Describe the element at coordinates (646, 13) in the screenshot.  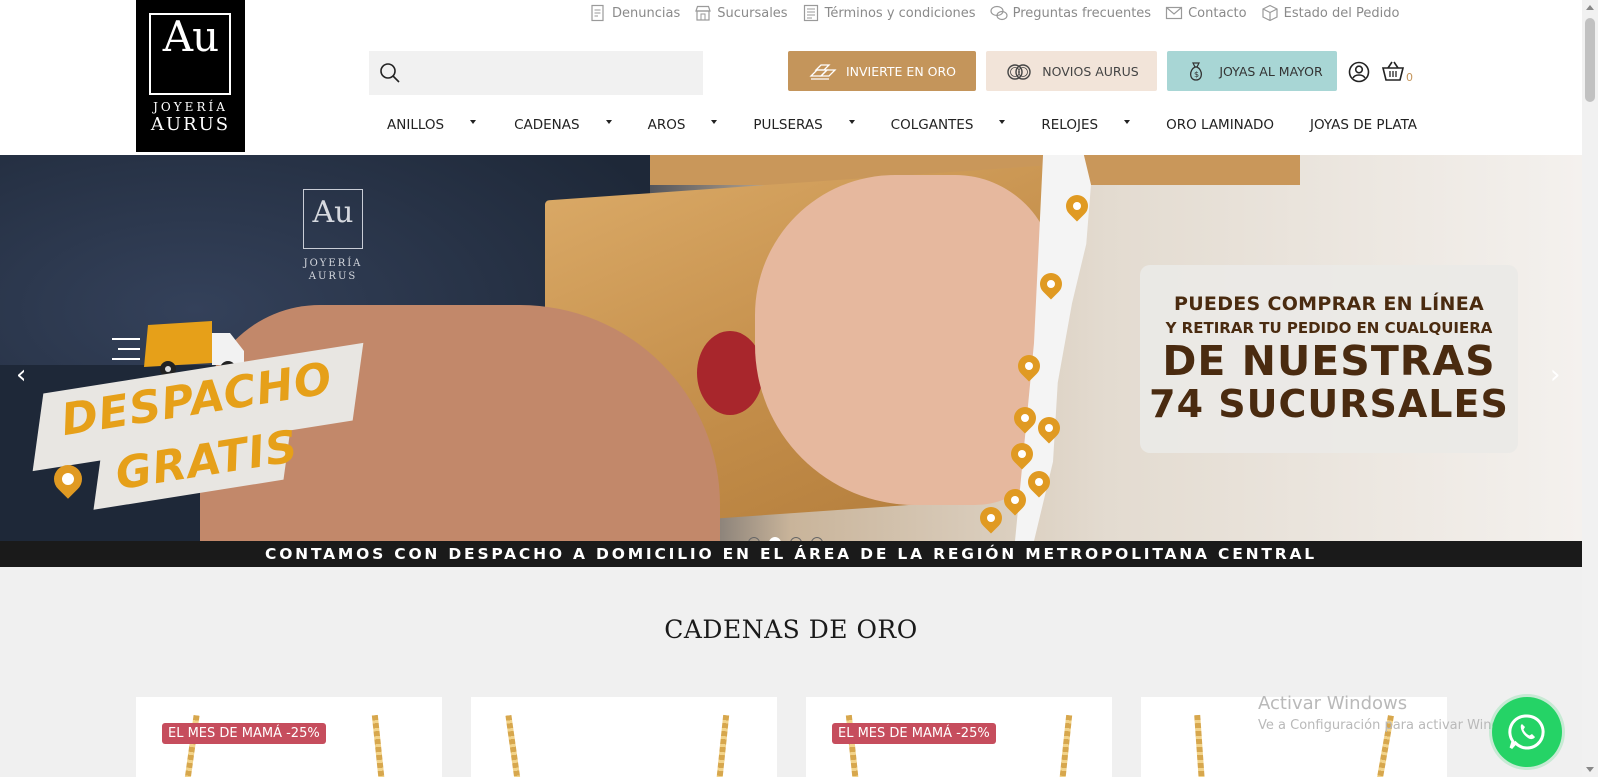
I see `toplink-label: Denuncias` at that location.